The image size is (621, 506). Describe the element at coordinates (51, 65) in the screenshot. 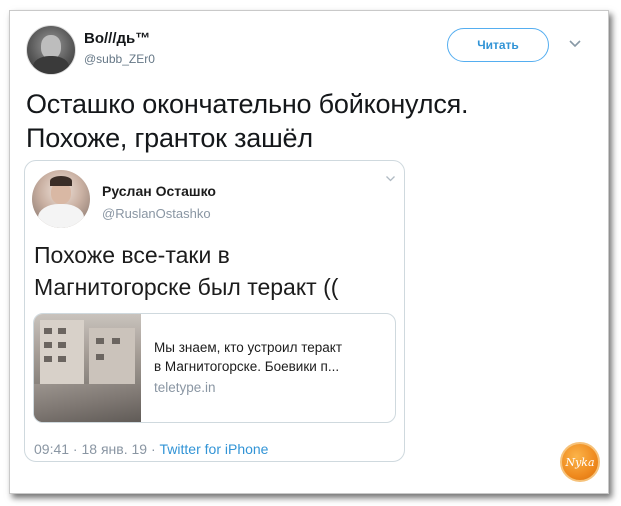

I see `avatar-body` at that location.